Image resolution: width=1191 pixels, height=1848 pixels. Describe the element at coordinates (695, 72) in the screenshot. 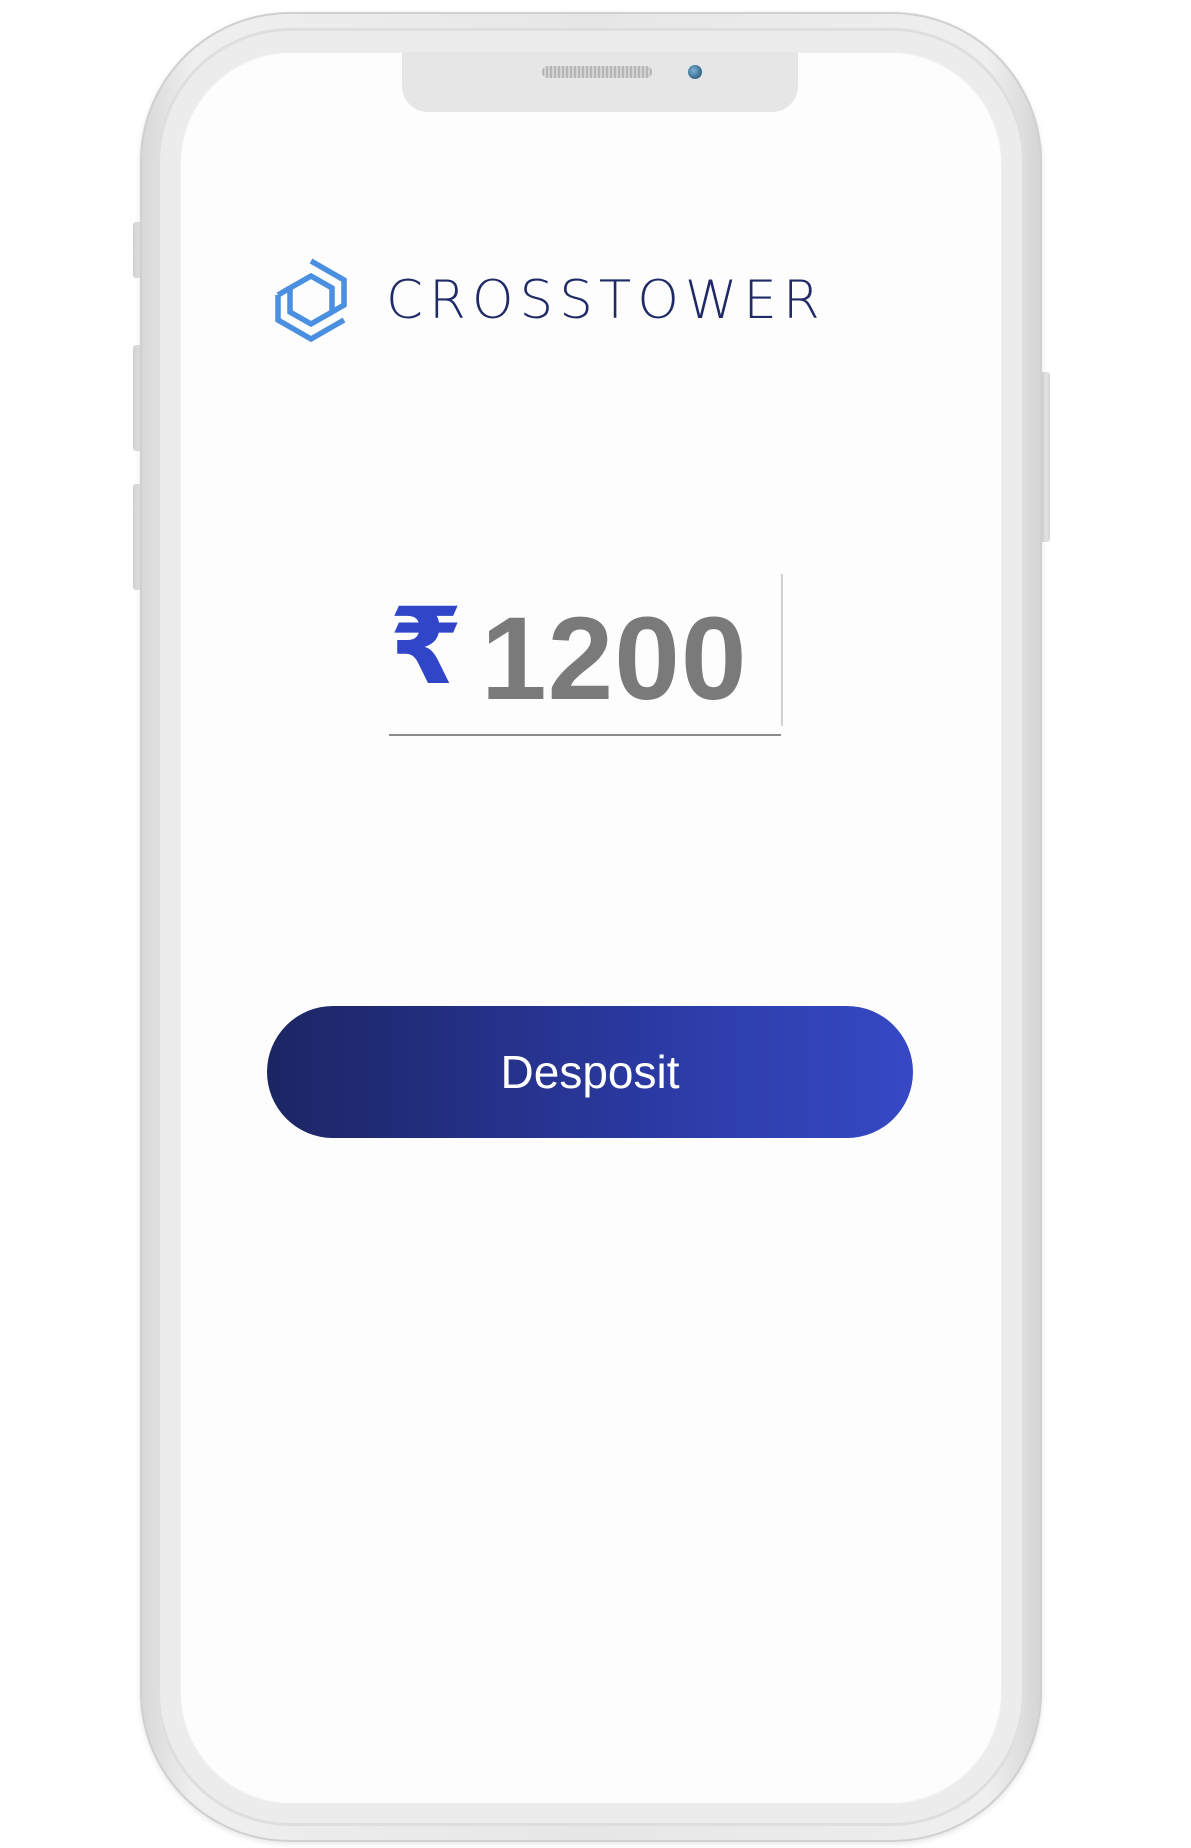

I see `front-camera` at that location.